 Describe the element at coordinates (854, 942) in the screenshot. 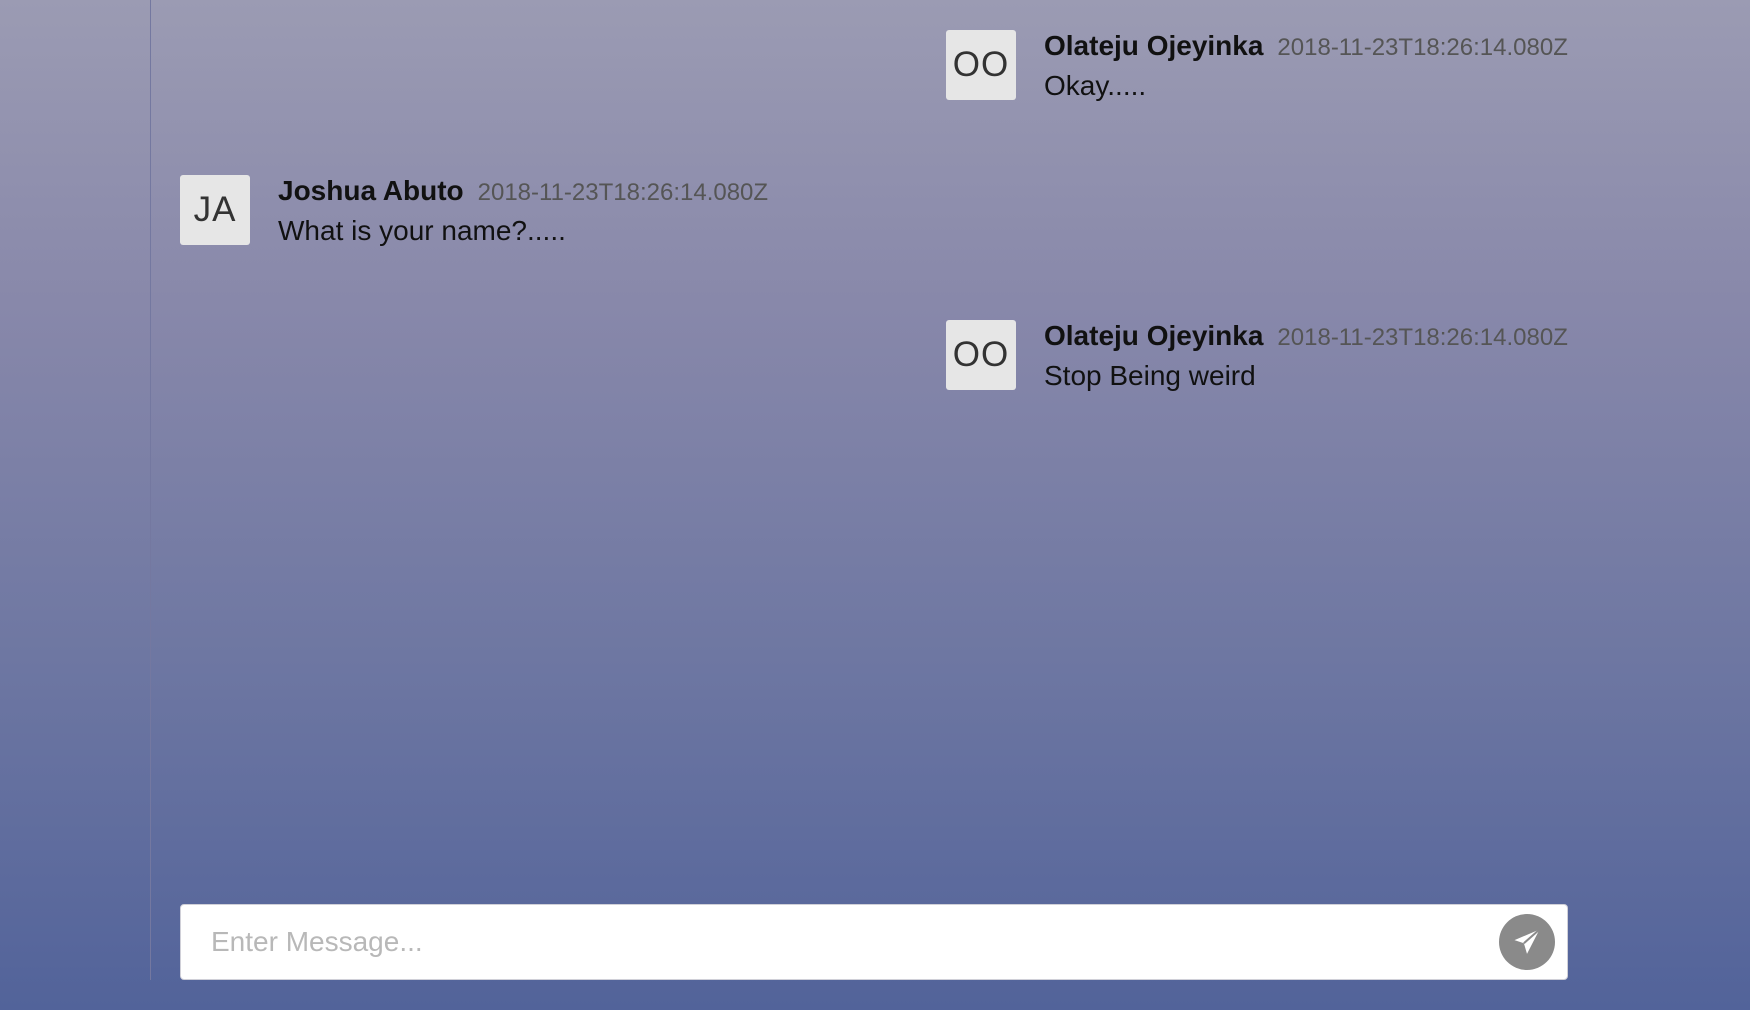

I see `message-input` at that location.